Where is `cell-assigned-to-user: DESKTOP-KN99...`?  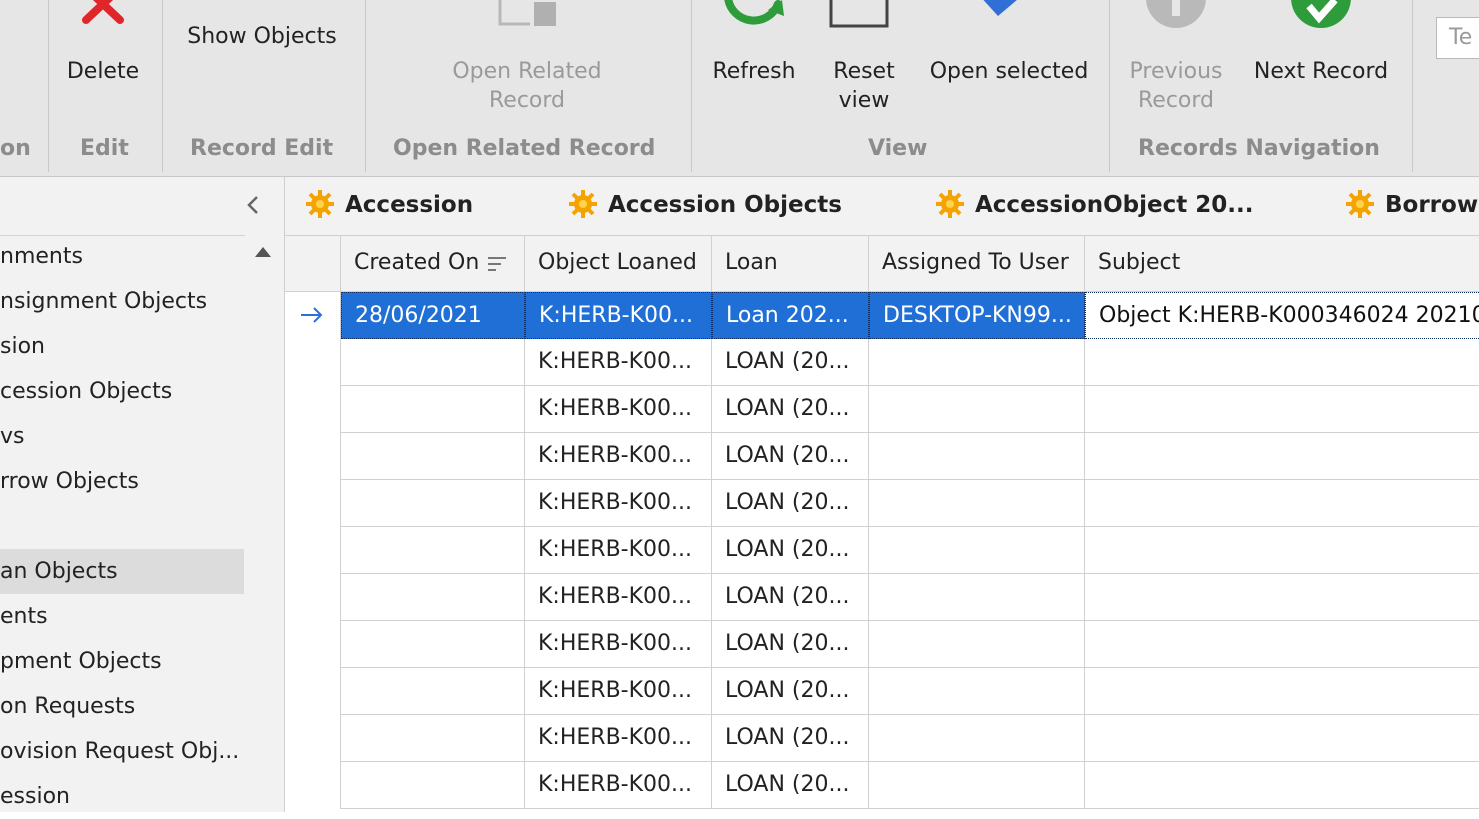
cell-assigned-to-user: DESKTOP-KN99... is located at coordinates (977, 315).